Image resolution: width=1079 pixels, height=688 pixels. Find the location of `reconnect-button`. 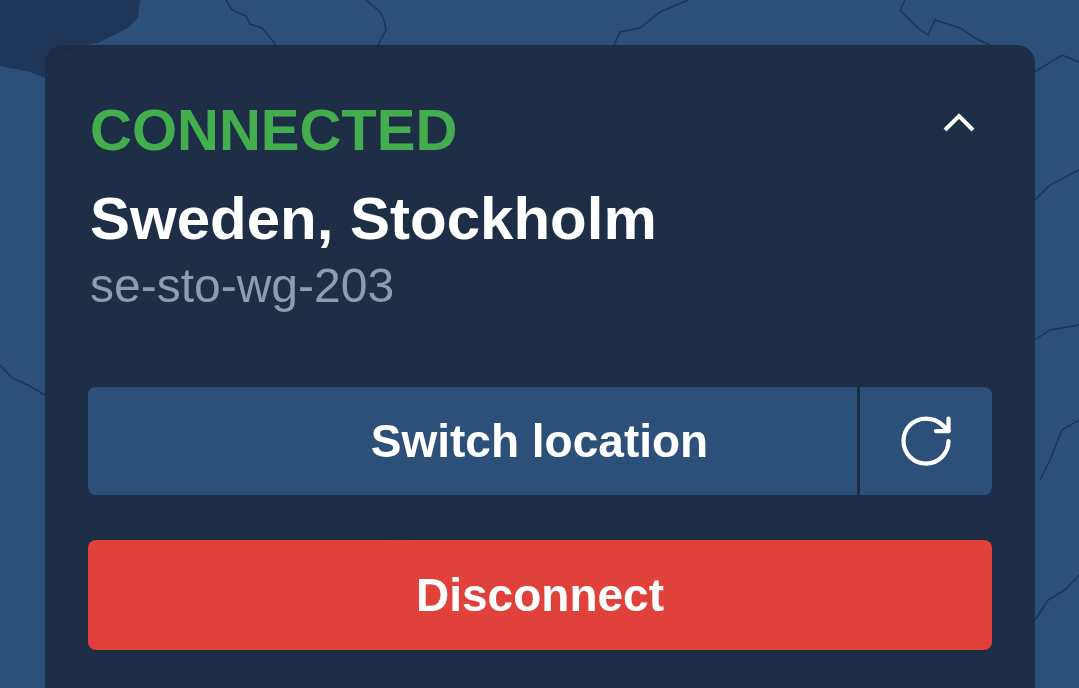

reconnect-button is located at coordinates (926, 441).